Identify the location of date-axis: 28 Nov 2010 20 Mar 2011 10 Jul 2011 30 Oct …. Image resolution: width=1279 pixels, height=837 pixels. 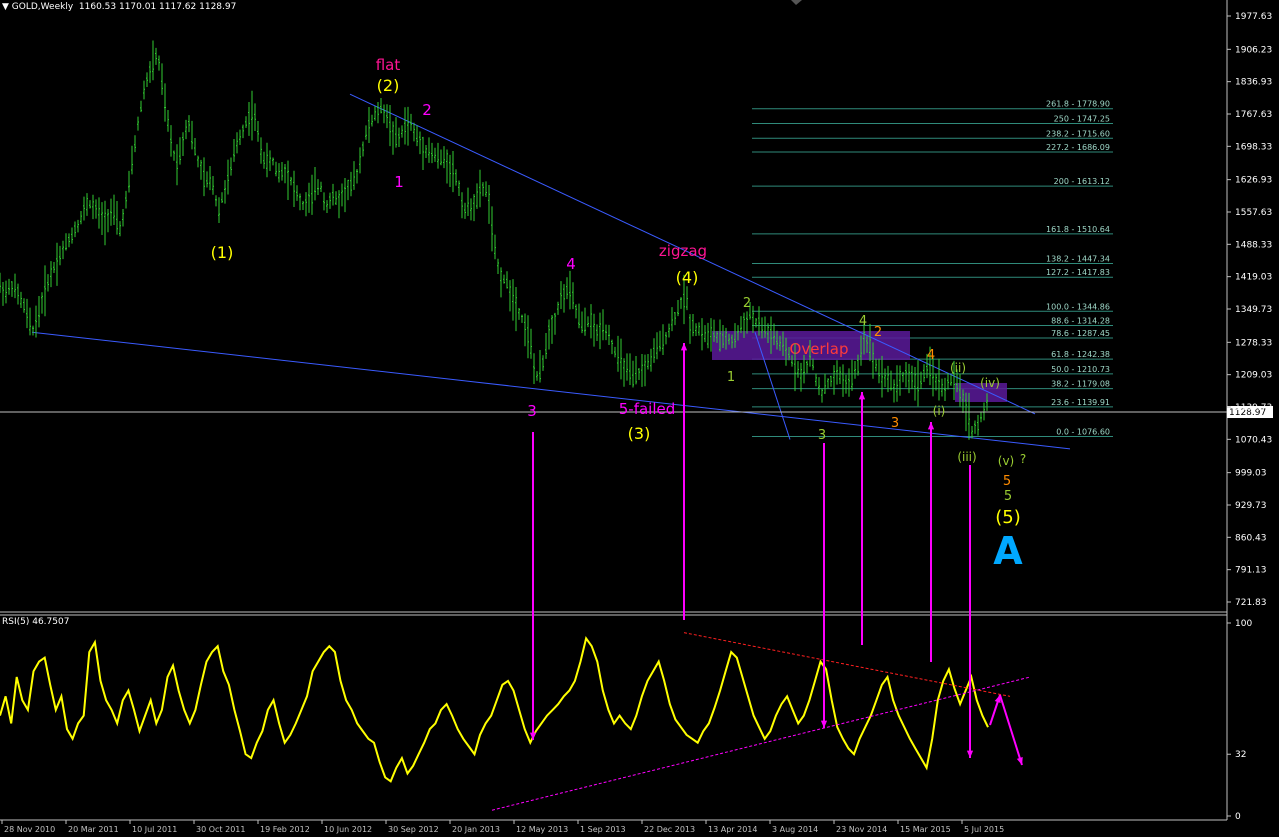
(502, 827).